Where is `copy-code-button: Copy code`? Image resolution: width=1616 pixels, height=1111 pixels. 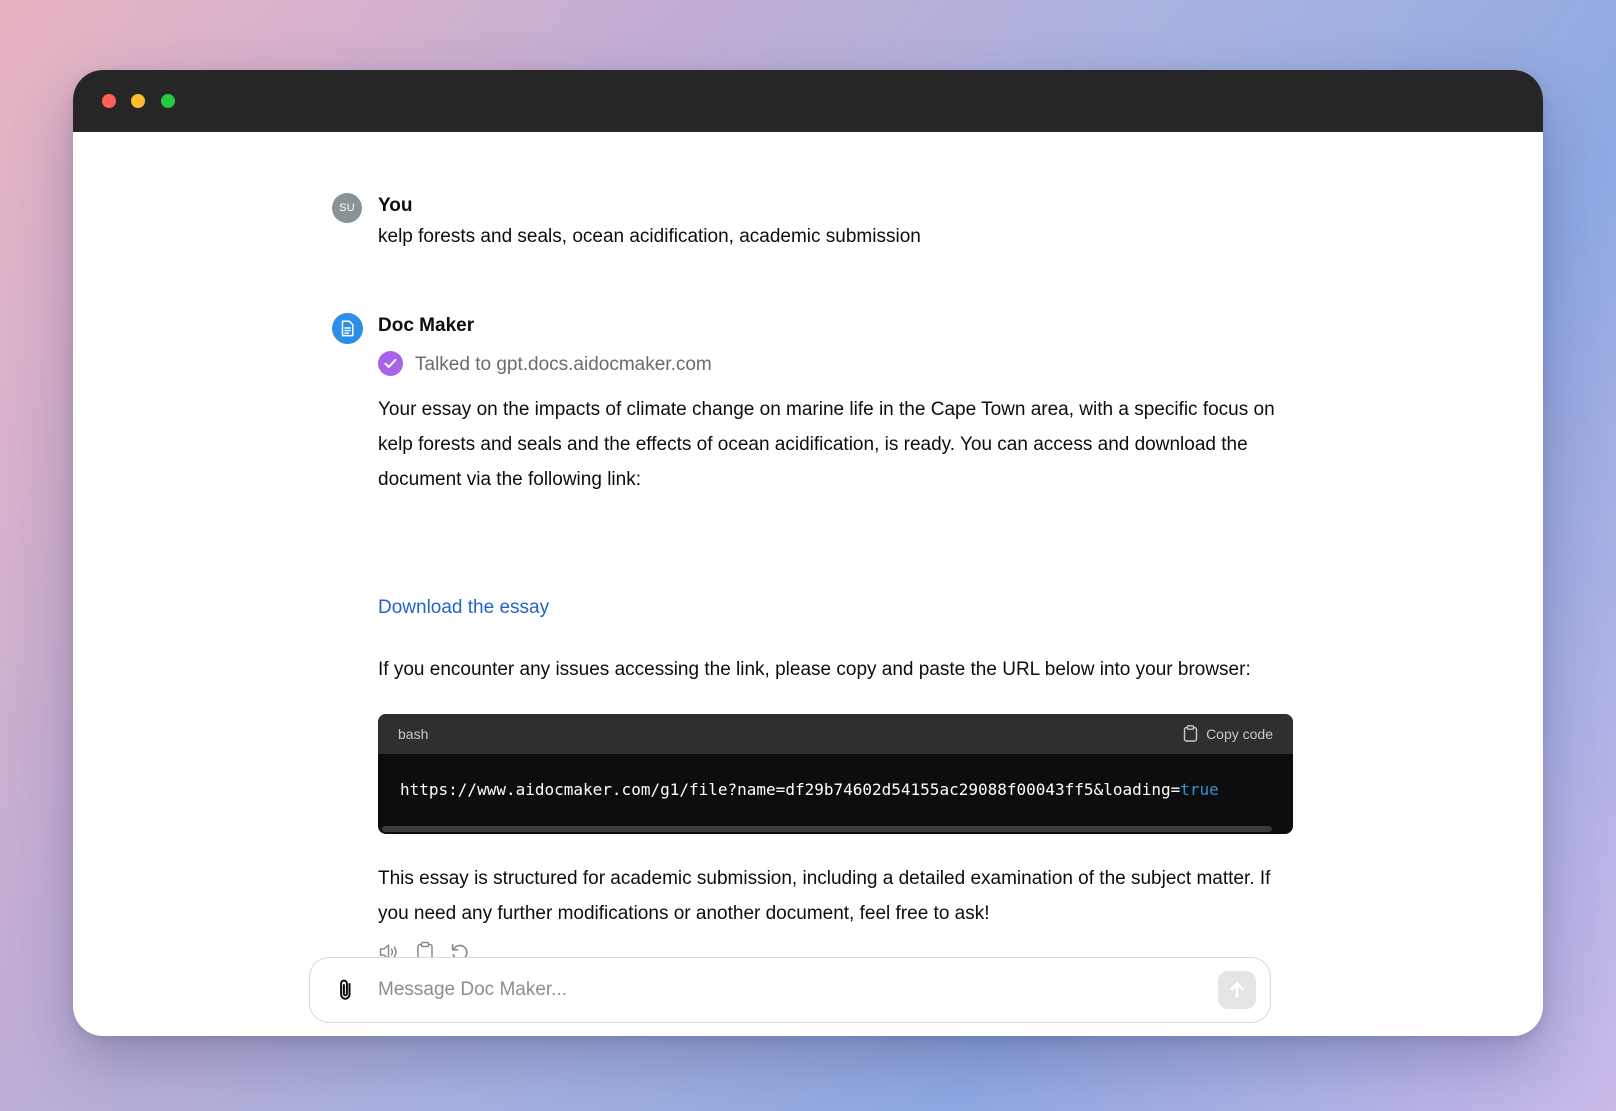
copy-code-button: Copy code is located at coordinates (1228, 734).